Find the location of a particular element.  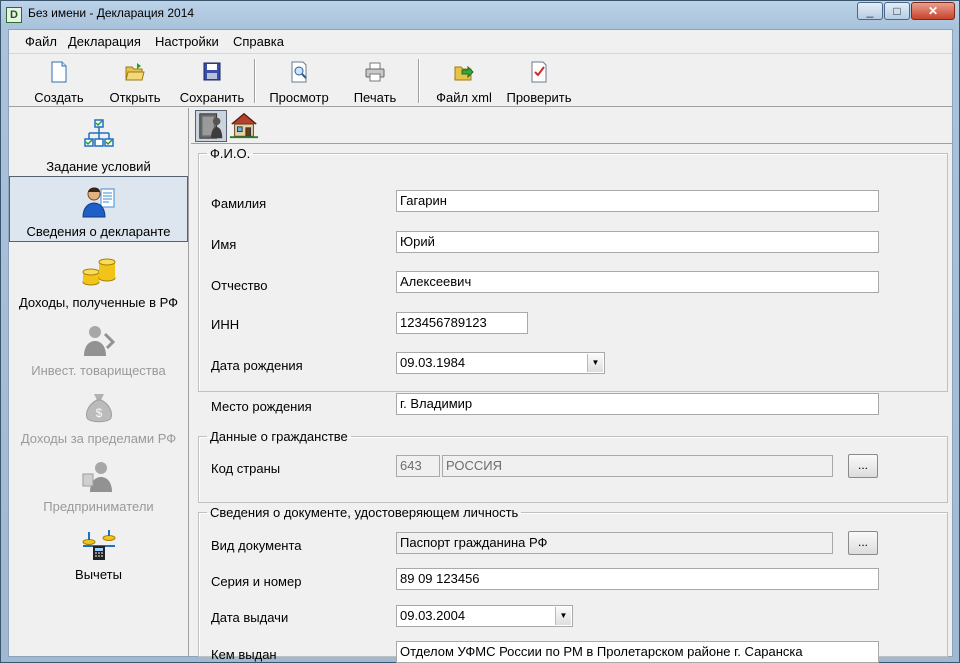

person-door-icon is located at coordinates (211, 126).